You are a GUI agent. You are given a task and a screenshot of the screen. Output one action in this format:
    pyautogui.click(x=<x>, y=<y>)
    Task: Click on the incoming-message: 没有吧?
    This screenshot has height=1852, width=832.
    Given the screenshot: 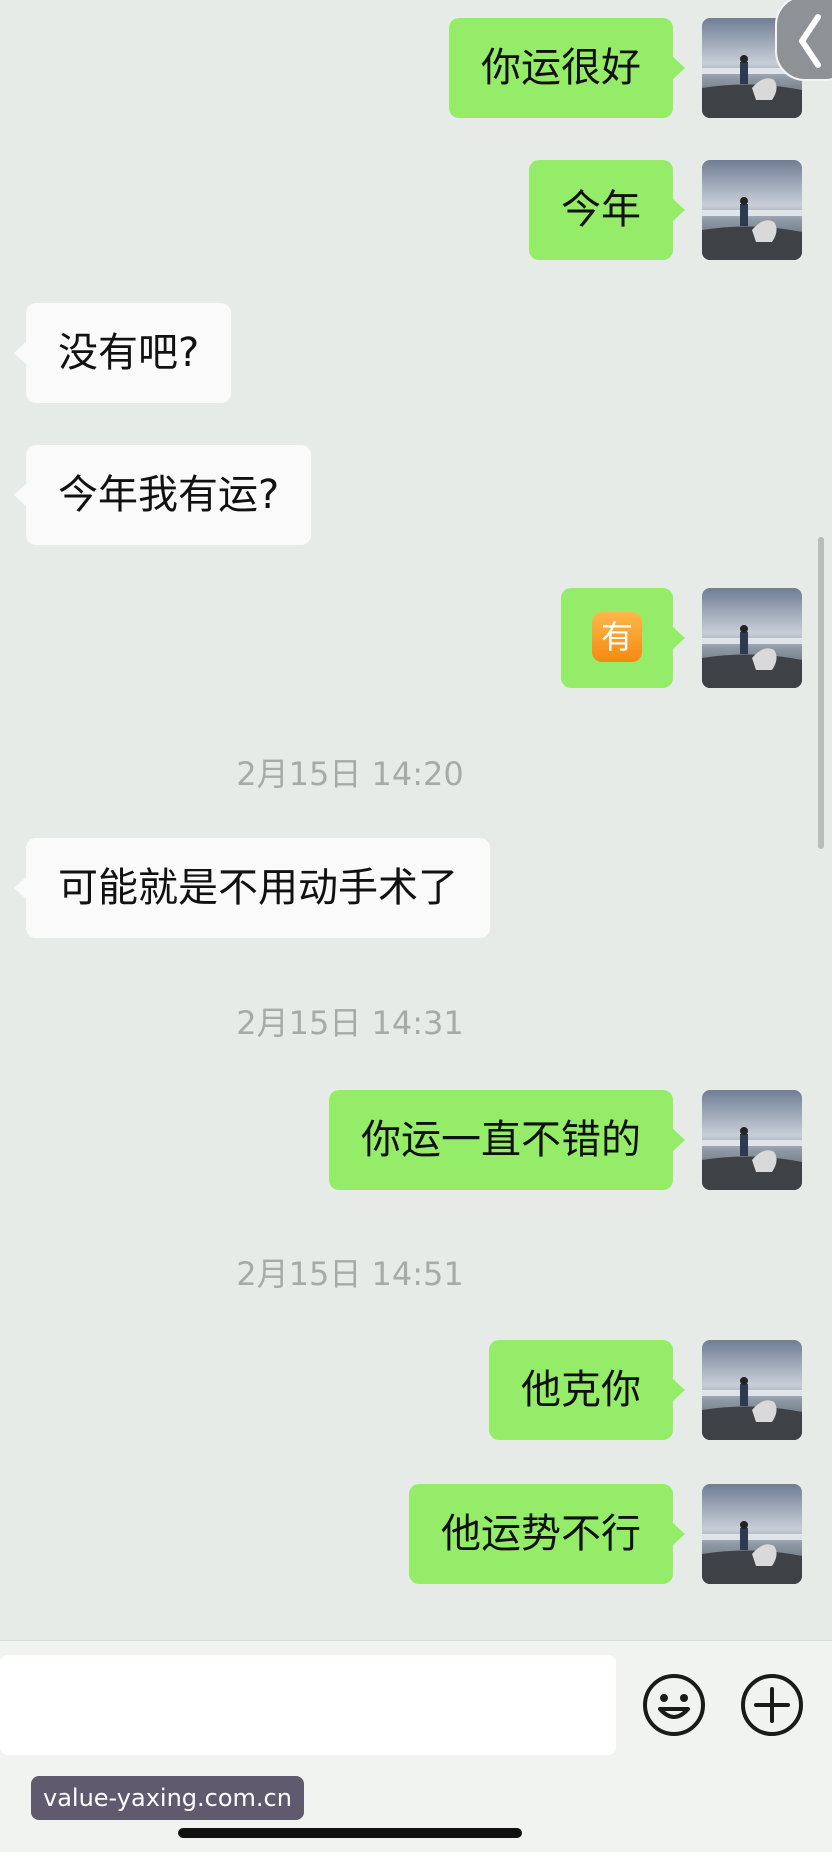 What is the action you would take?
    pyautogui.click(x=122, y=353)
    